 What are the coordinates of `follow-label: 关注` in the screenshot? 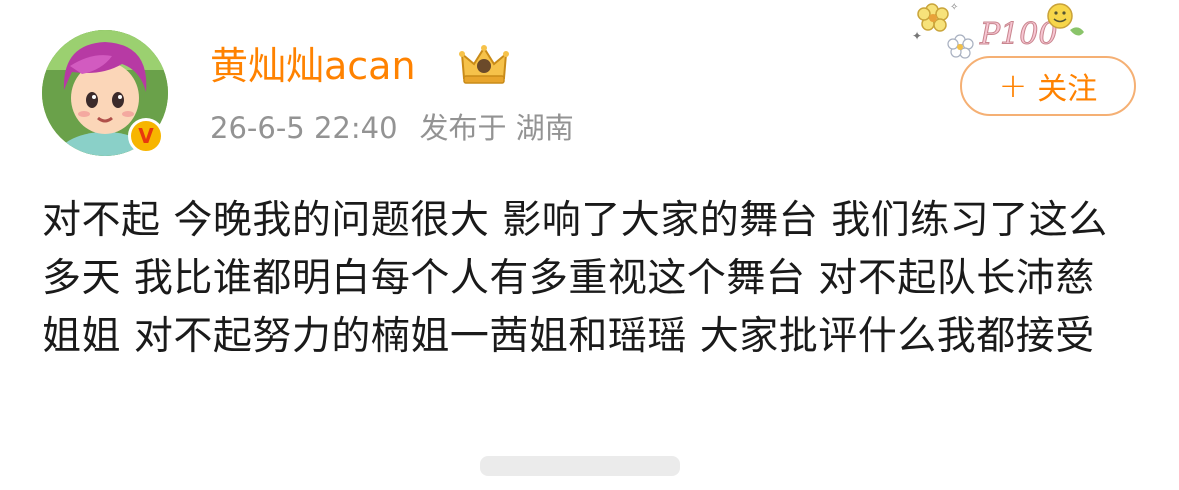 It's located at (1067, 89).